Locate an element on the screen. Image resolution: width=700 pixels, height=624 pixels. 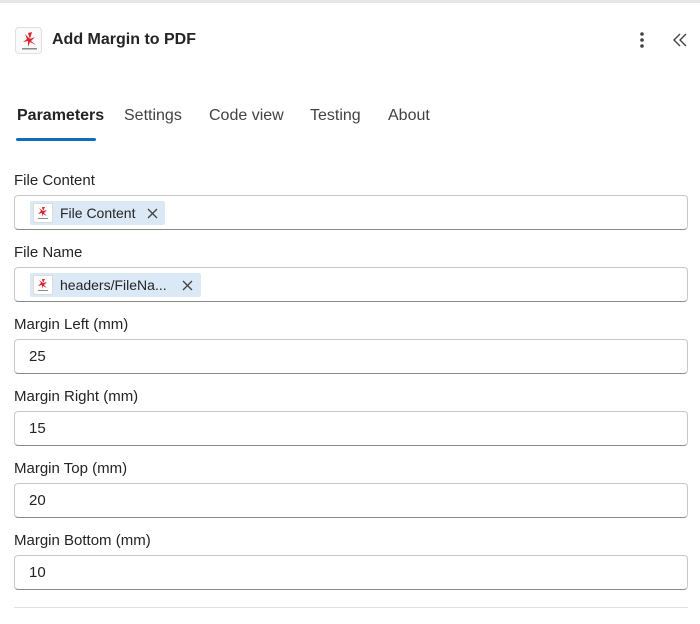
tab-code-view: Code view is located at coordinates (246, 123).